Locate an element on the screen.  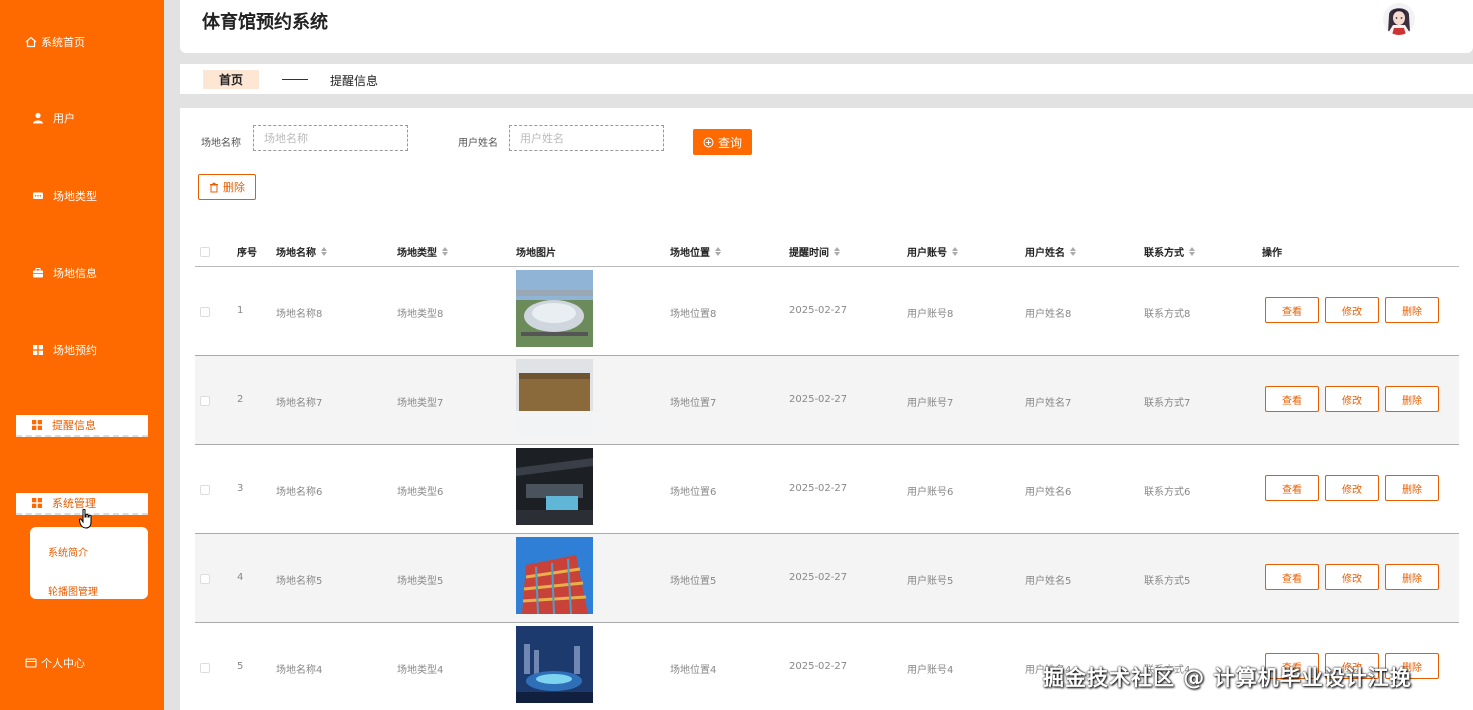
watermark: 掘金技术社区 @ 计算机毕业设计江挽 is located at coordinates (1227, 678).